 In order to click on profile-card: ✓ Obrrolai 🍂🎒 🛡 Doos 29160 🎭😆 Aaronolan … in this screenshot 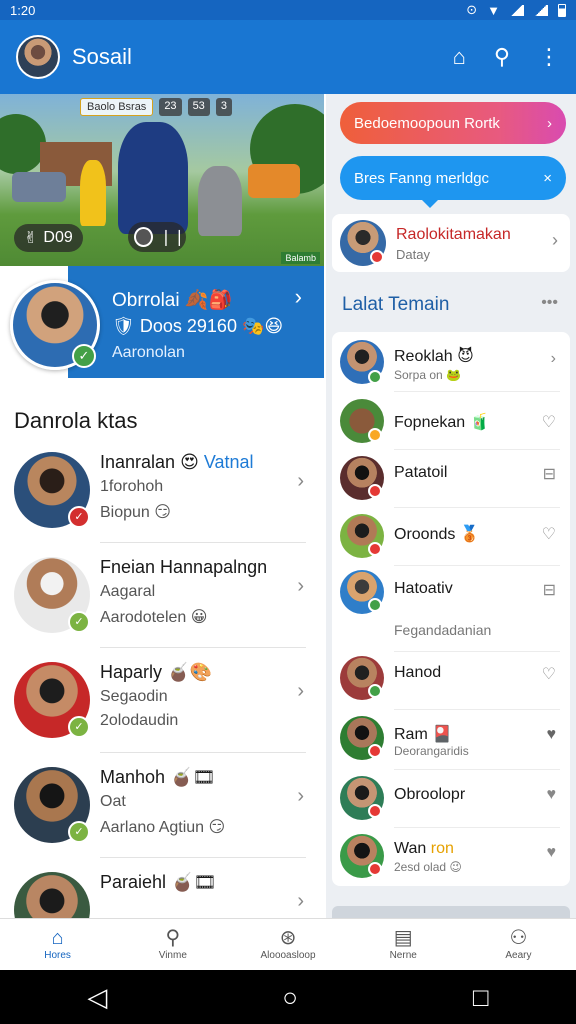, I will do `click(162, 322)`.